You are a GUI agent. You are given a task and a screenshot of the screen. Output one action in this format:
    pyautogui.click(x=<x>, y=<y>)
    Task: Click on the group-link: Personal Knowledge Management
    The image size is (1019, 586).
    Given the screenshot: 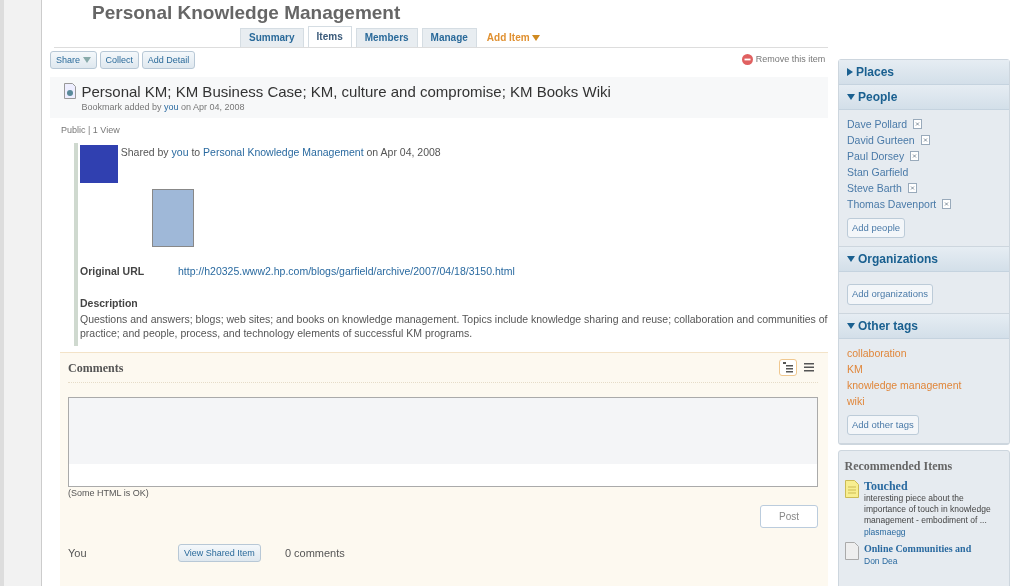 What is the action you would take?
    pyautogui.click(x=283, y=152)
    